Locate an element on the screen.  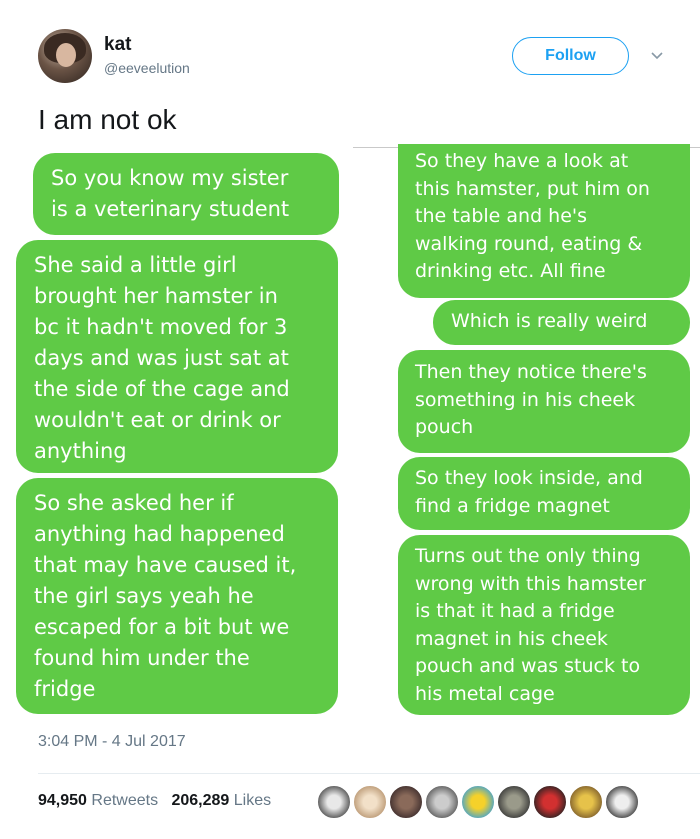
chevron-down-icon is located at coordinates (657, 56).